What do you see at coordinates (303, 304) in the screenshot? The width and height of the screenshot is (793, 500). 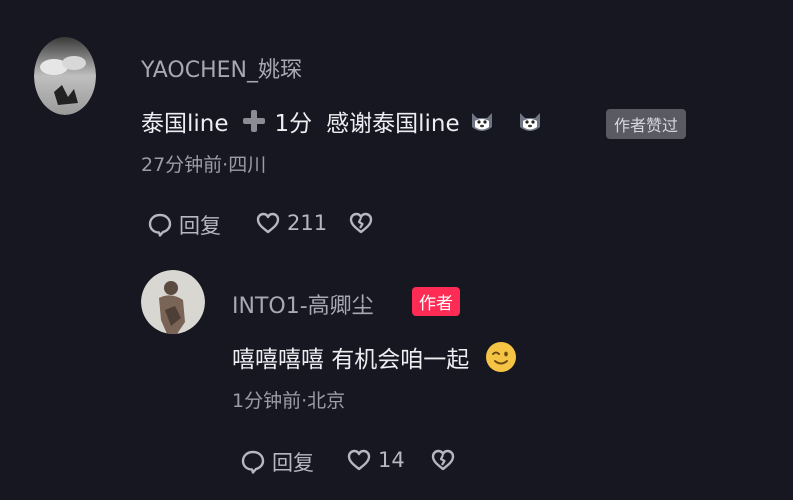 I see `reply-username: INTO1-高卿尘` at bounding box center [303, 304].